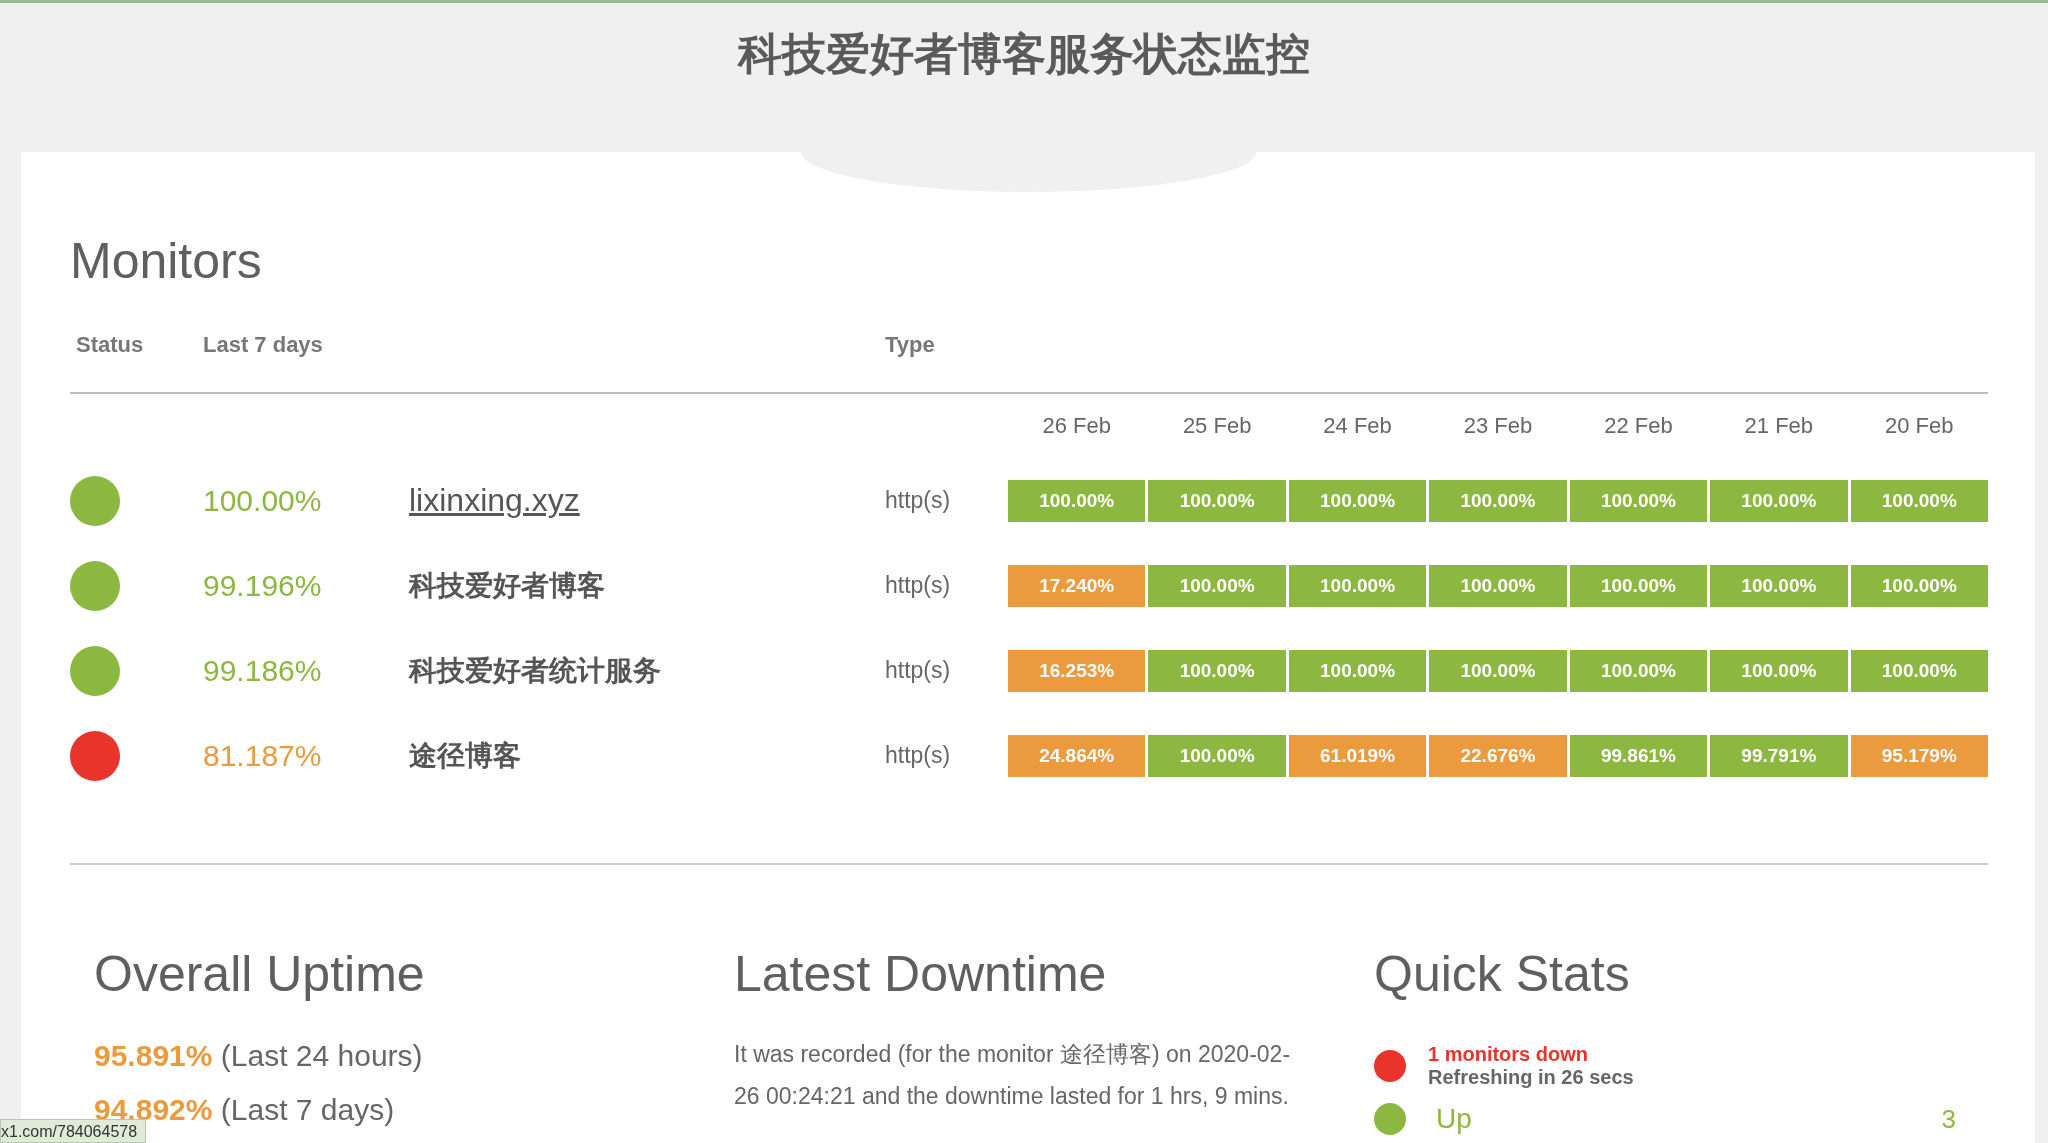 This screenshot has height=1143, width=2048. I want to click on uptime-period: (Last 24 hours), so click(321, 1055).